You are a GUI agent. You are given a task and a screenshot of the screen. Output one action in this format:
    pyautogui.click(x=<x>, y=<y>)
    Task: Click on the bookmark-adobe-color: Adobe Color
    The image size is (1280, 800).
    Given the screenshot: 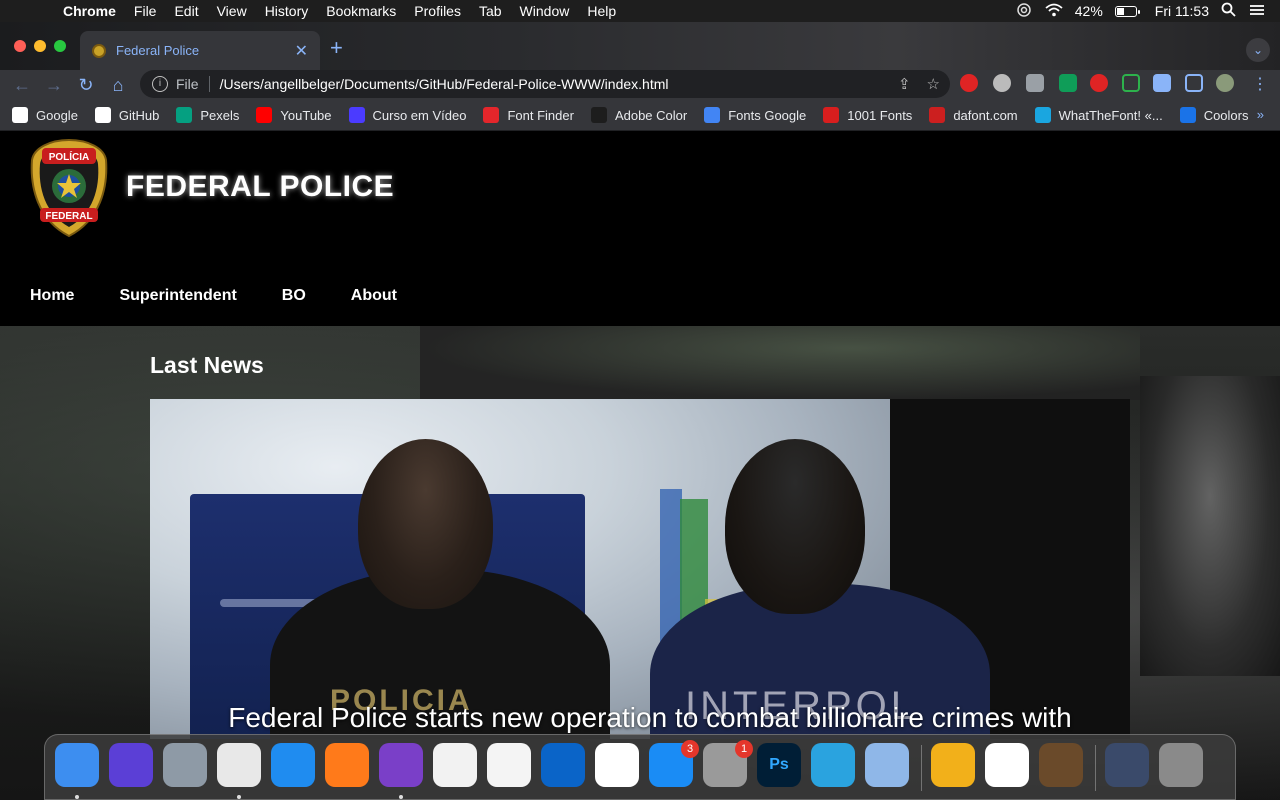 What is the action you would take?
    pyautogui.click(x=638, y=115)
    